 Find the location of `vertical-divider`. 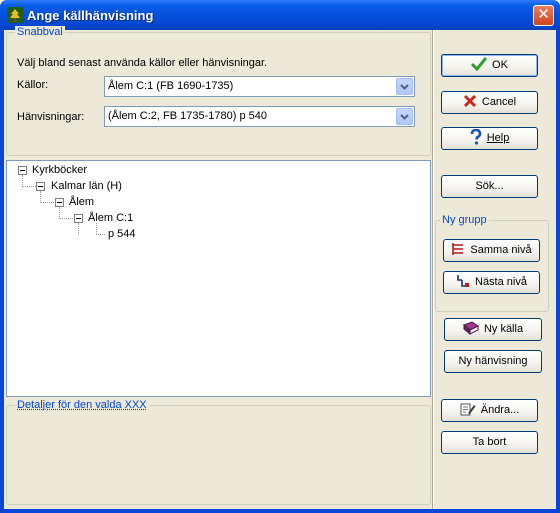

vertical-divider is located at coordinates (433, 269).